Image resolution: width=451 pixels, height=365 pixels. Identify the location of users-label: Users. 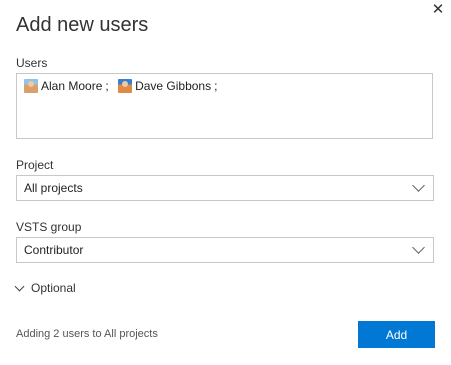
(32, 63).